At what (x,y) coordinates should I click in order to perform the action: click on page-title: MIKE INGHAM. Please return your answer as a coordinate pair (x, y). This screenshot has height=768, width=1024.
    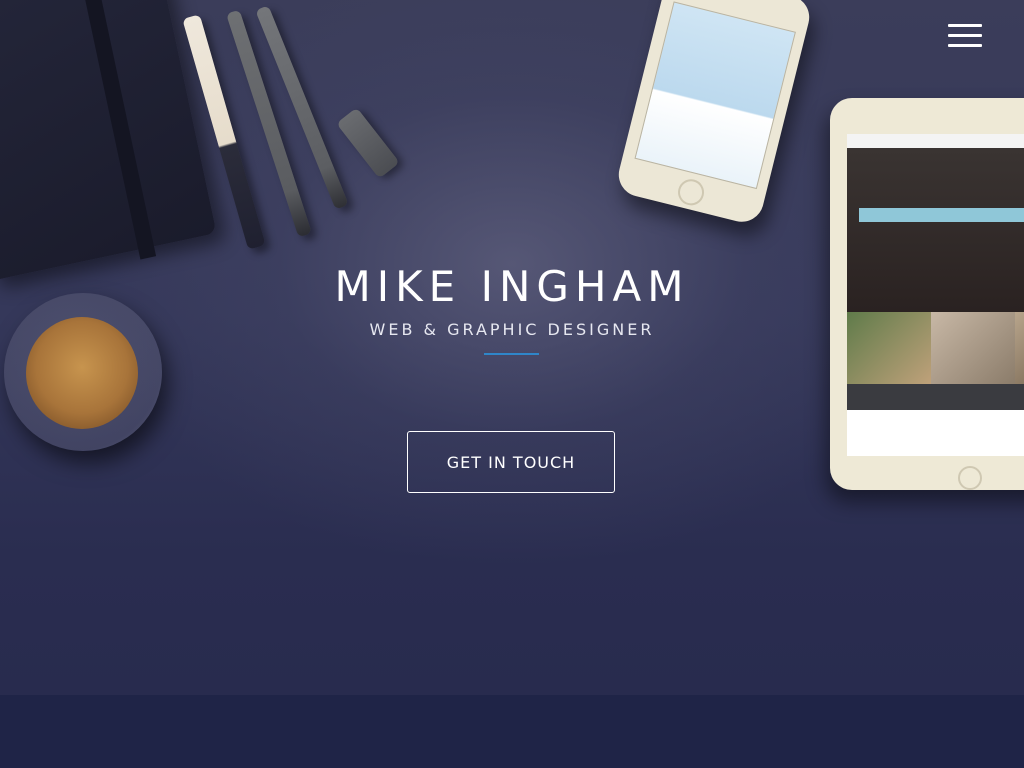
    Looking at the image, I should click on (512, 286).